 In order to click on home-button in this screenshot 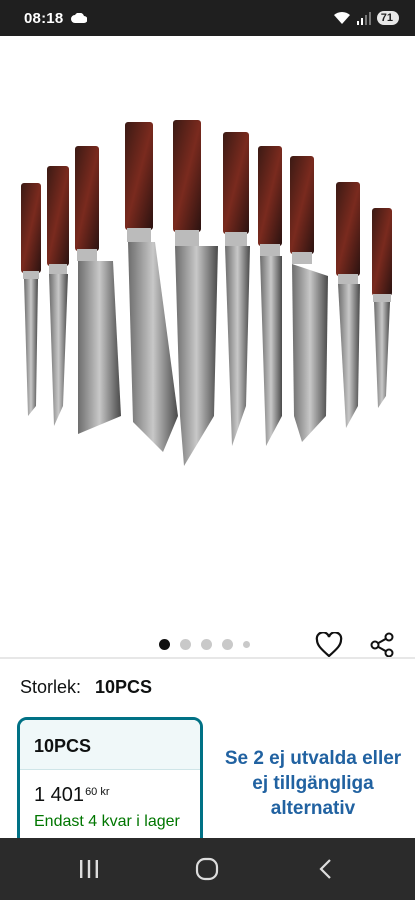, I will do `click(207, 869)`.